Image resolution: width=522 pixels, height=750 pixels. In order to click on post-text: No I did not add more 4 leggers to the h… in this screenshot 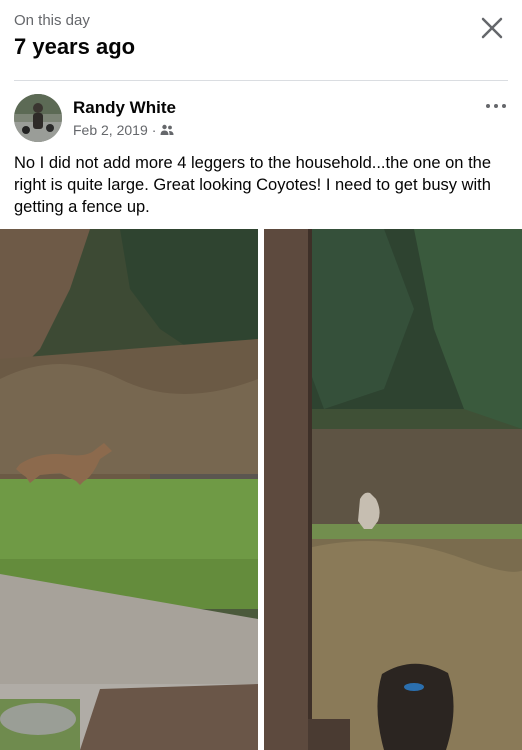, I will do `click(253, 185)`.